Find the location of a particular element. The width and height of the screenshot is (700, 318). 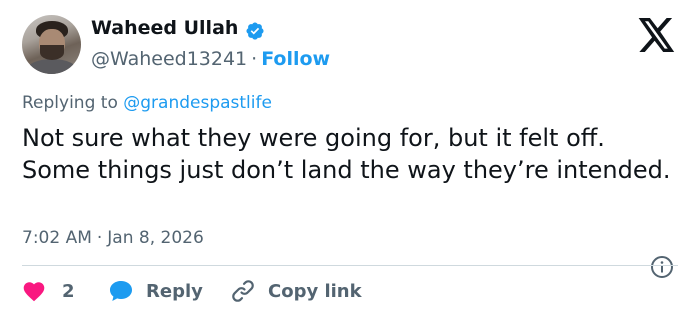

tweet-time: 7:02 AM is located at coordinates (57, 238).